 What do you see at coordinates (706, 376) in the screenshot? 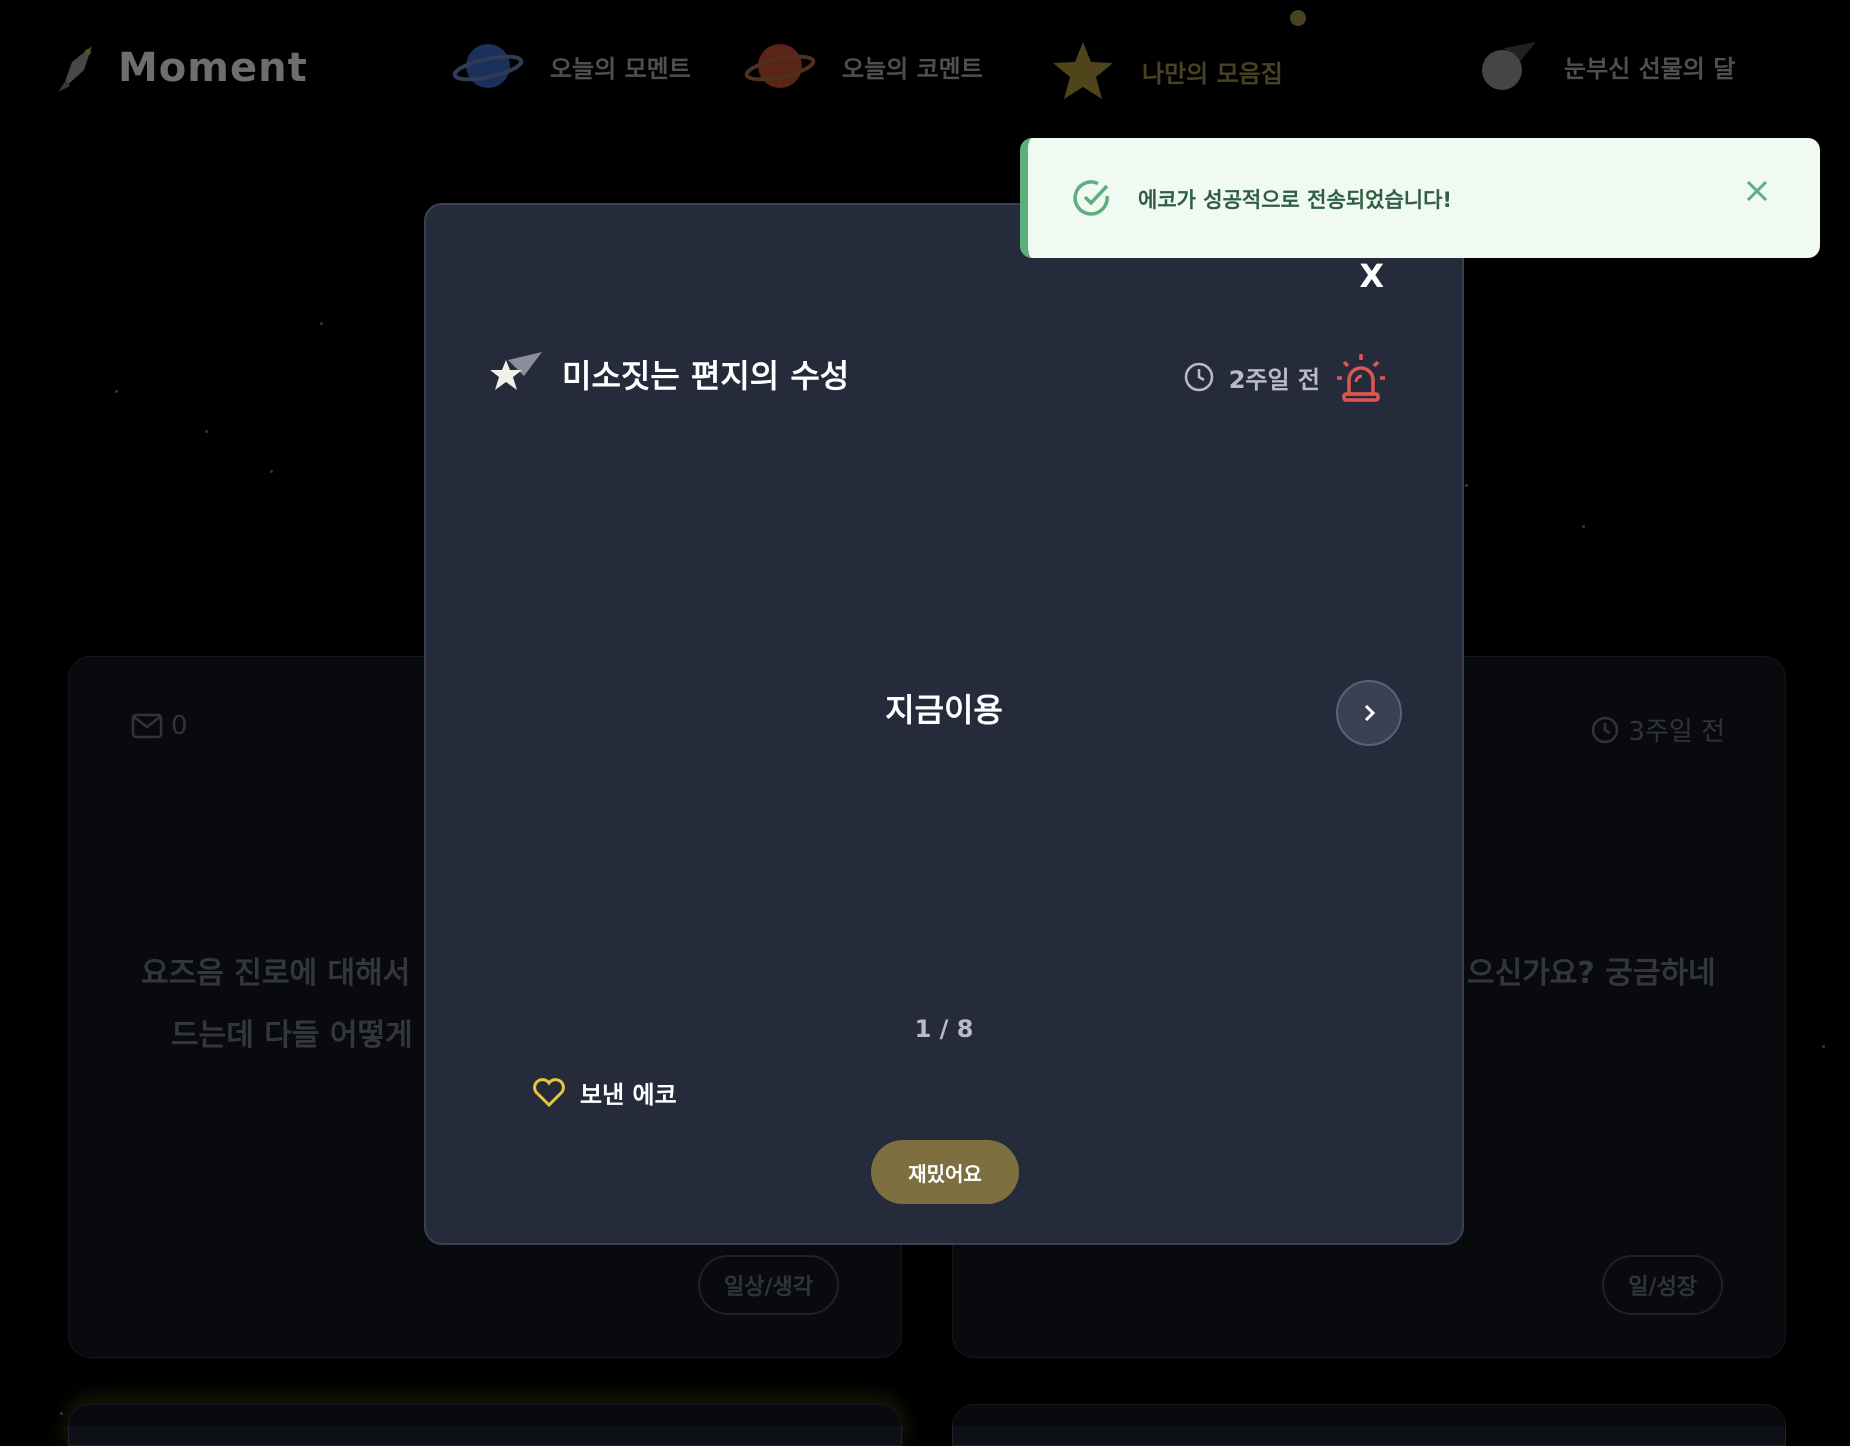
I see `modal-title: 미소짓는 편지의 수성` at bounding box center [706, 376].